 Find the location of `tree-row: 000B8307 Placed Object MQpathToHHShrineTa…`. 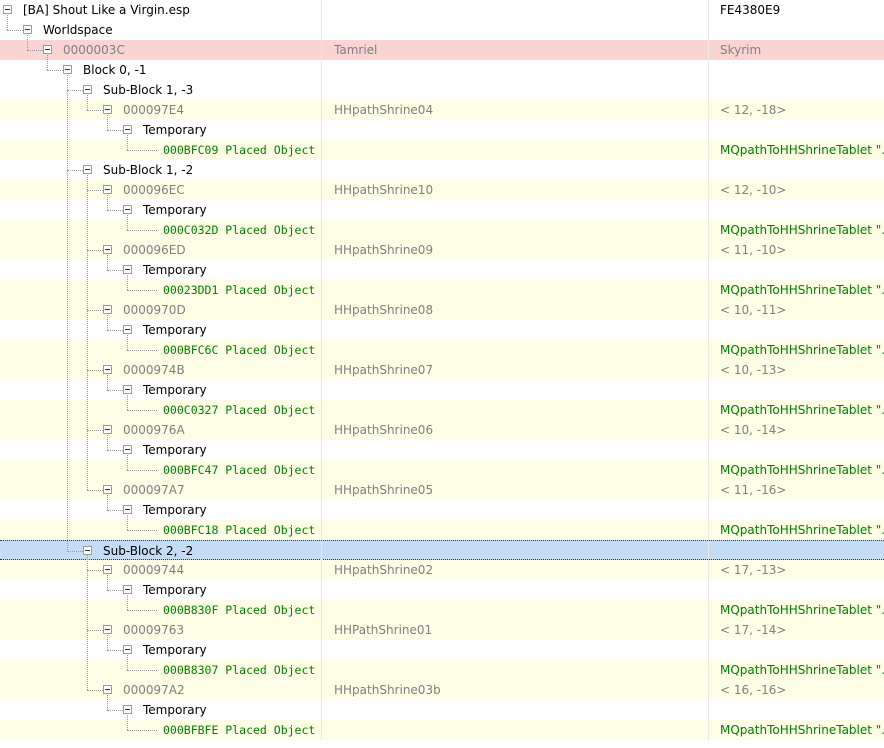

tree-row: 000B8307 Placed Object MQpathToHHShrineTa… is located at coordinates (442, 670).